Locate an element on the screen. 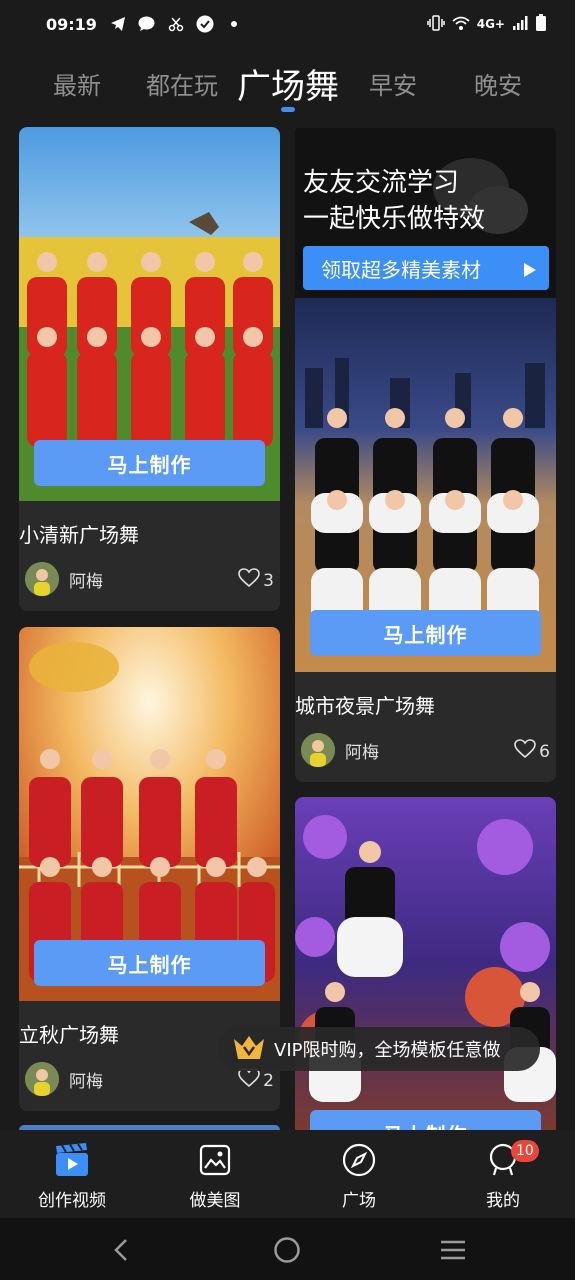 The width and height of the screenshot is (575, 1280). get-materials-button: 领取超多精美素材 is located at coordinates (426, 268).